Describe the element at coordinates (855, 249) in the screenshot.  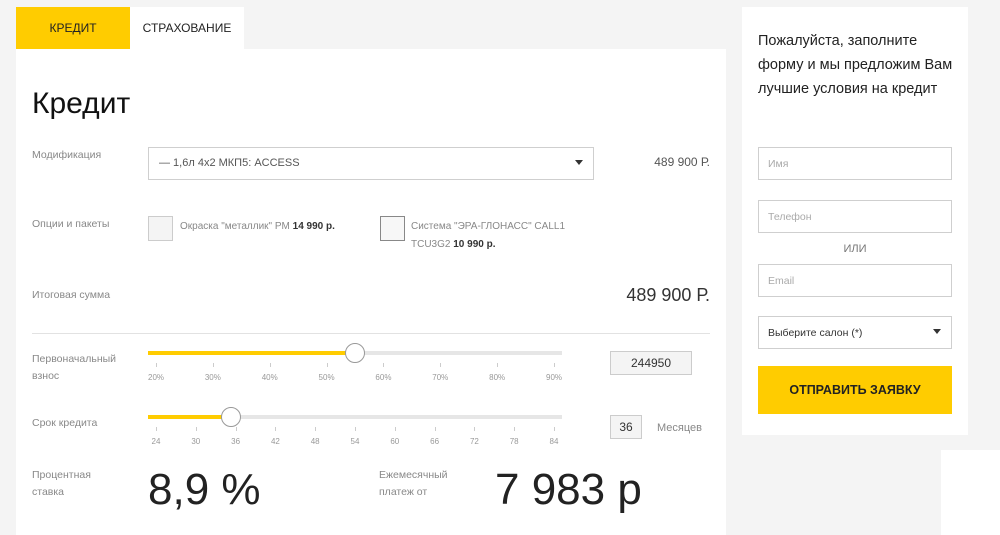
I see `or-label: или` at that location.